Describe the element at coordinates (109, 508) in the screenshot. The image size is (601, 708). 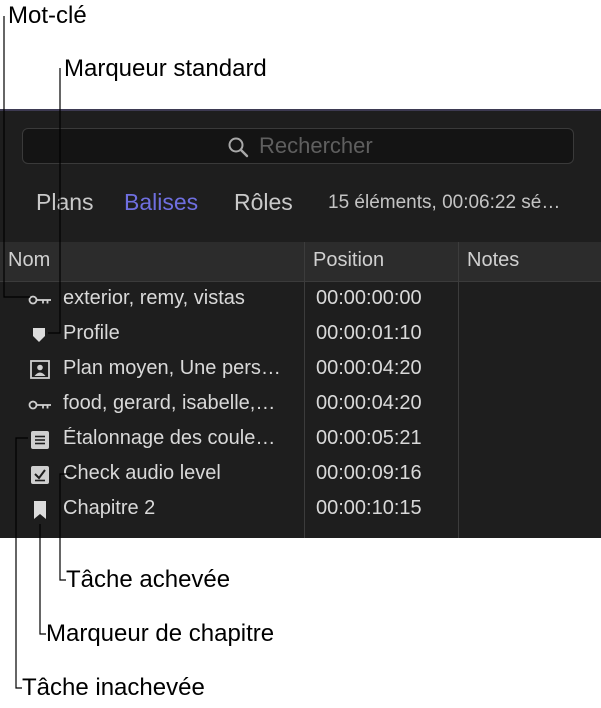
I see `row-name: Chapitre 2` at that location.